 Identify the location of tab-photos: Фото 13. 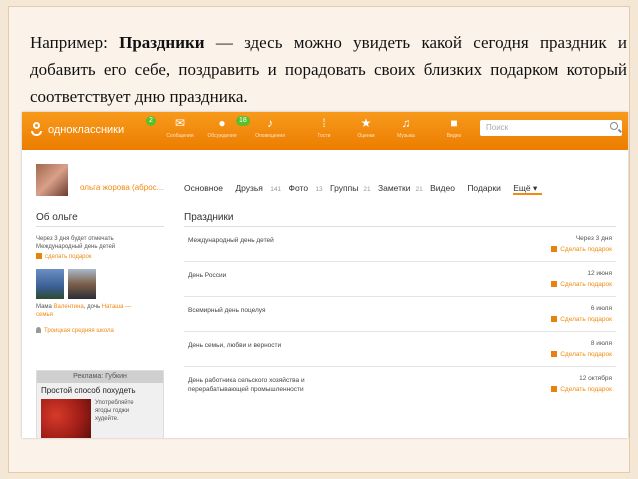
(306, 188).